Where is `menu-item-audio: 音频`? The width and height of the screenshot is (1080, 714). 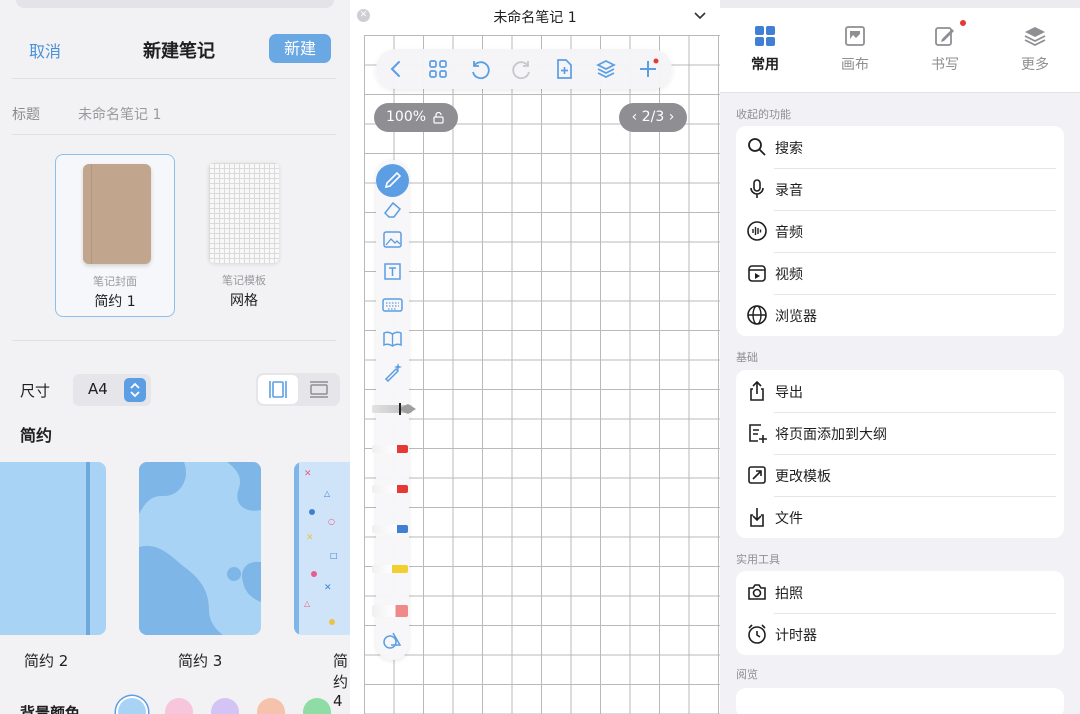
menu-item-audio: 音频 is located at coordinates (900, 231).